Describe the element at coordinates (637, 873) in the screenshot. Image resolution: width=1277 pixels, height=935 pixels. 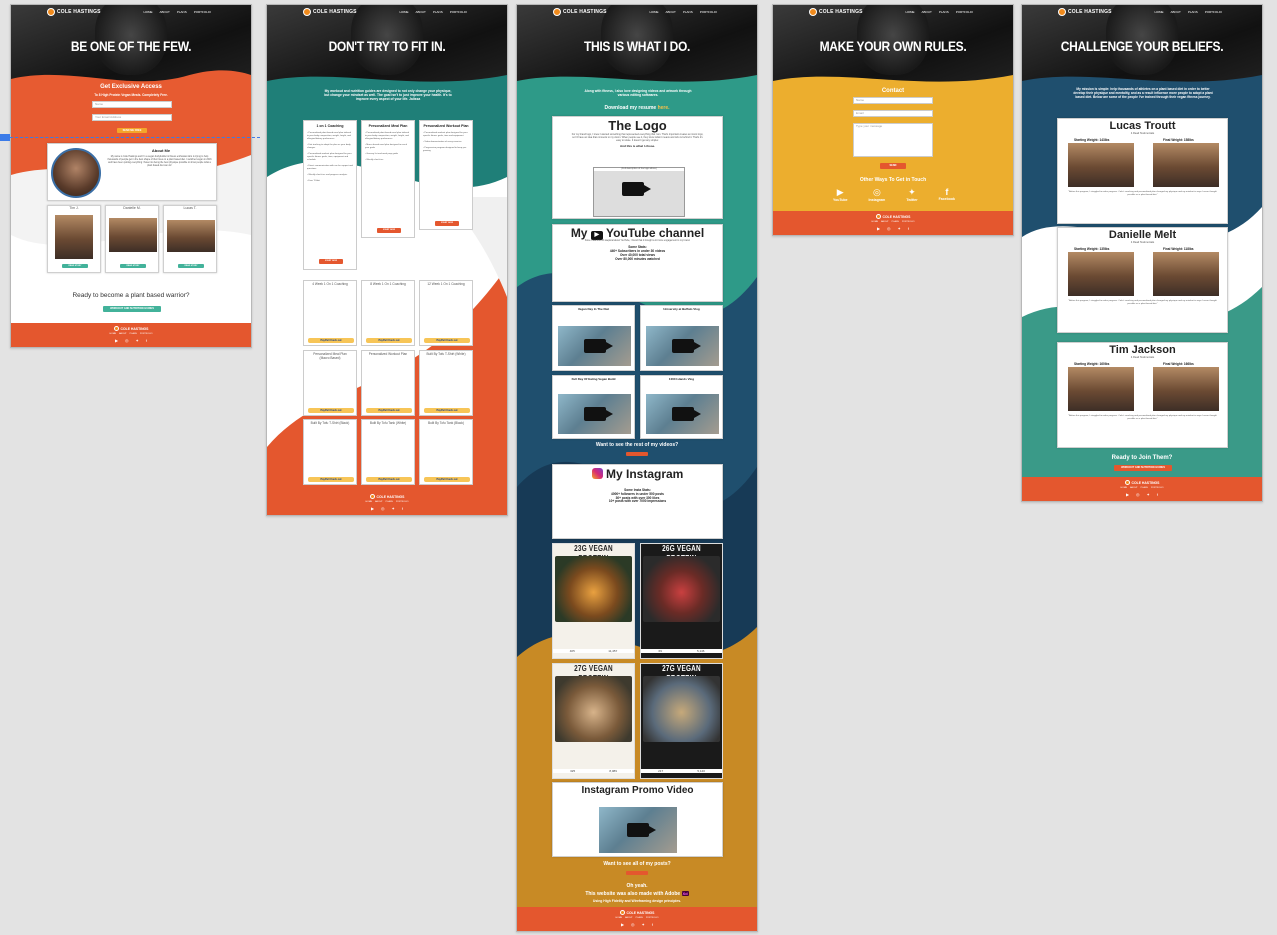
I see `more-posts-button` at that location.